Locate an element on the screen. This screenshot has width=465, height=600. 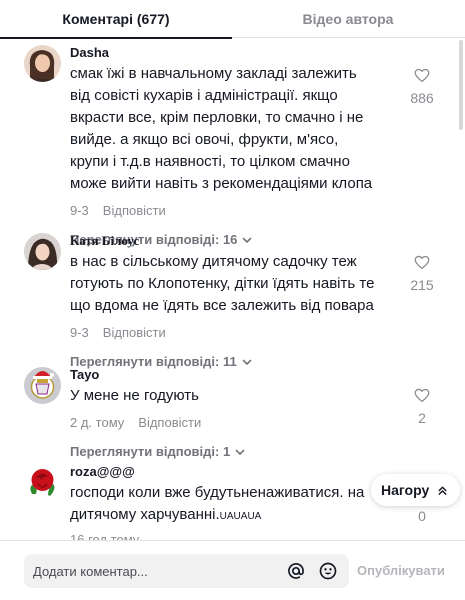
scroll-to-top-button: Нагору is located at coordinates (416, 490).